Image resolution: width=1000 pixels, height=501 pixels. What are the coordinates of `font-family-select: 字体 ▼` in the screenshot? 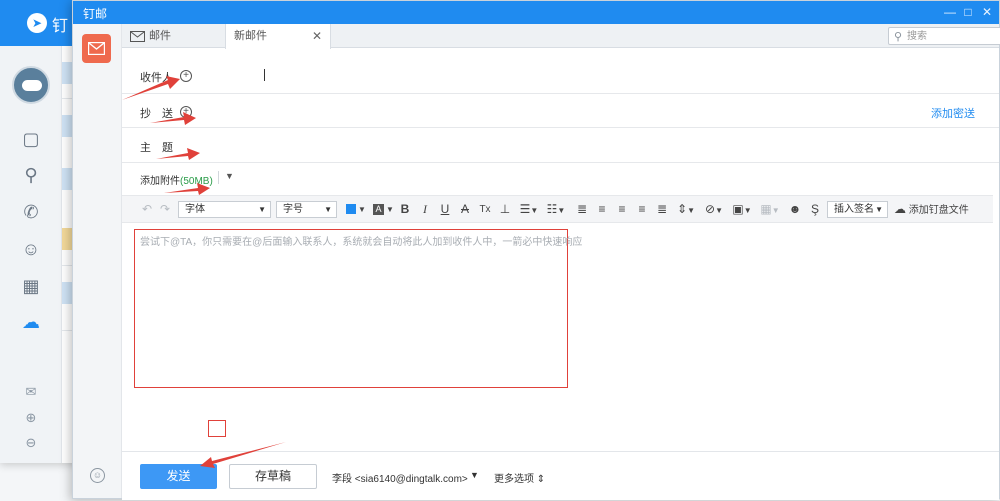 It's located at (224, 209).